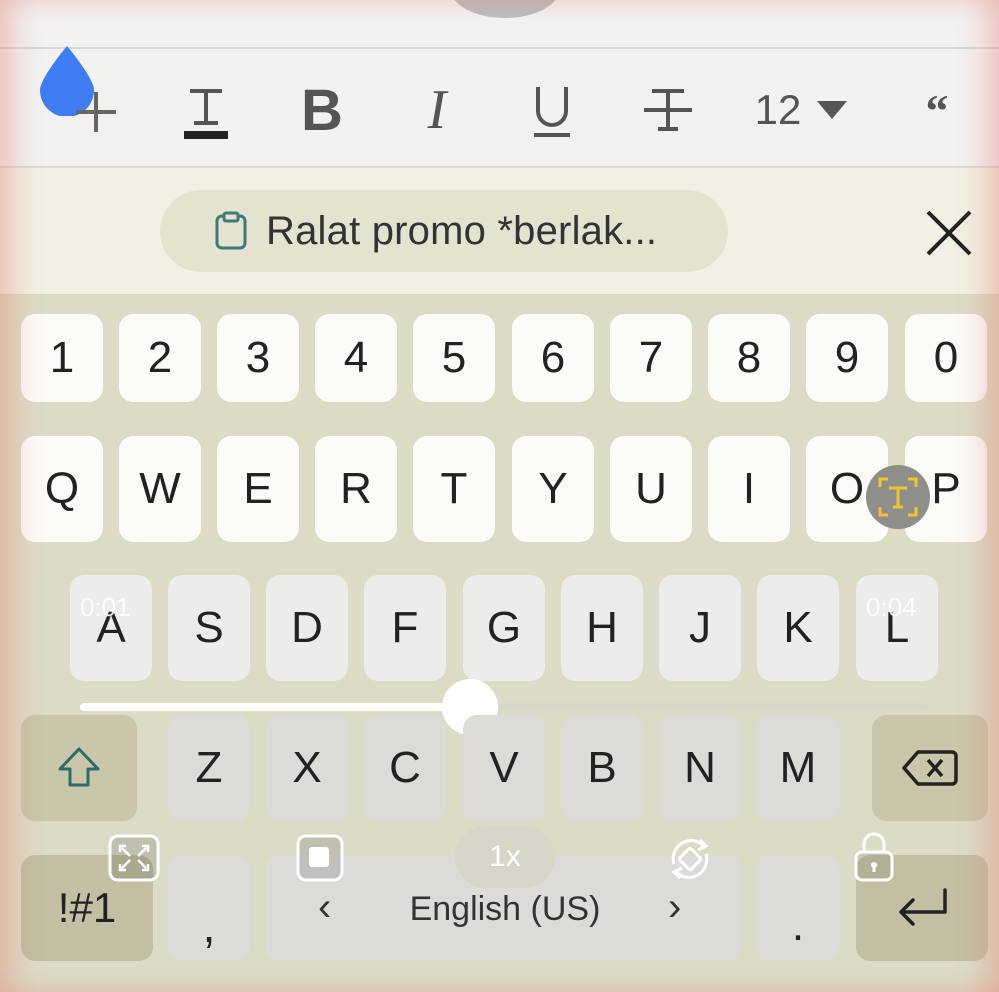 The height and width of the screenshot is (992, 999). Describe the element at coordinates (209, 768) in the screenshot. I see `key-z: Z` at that location.